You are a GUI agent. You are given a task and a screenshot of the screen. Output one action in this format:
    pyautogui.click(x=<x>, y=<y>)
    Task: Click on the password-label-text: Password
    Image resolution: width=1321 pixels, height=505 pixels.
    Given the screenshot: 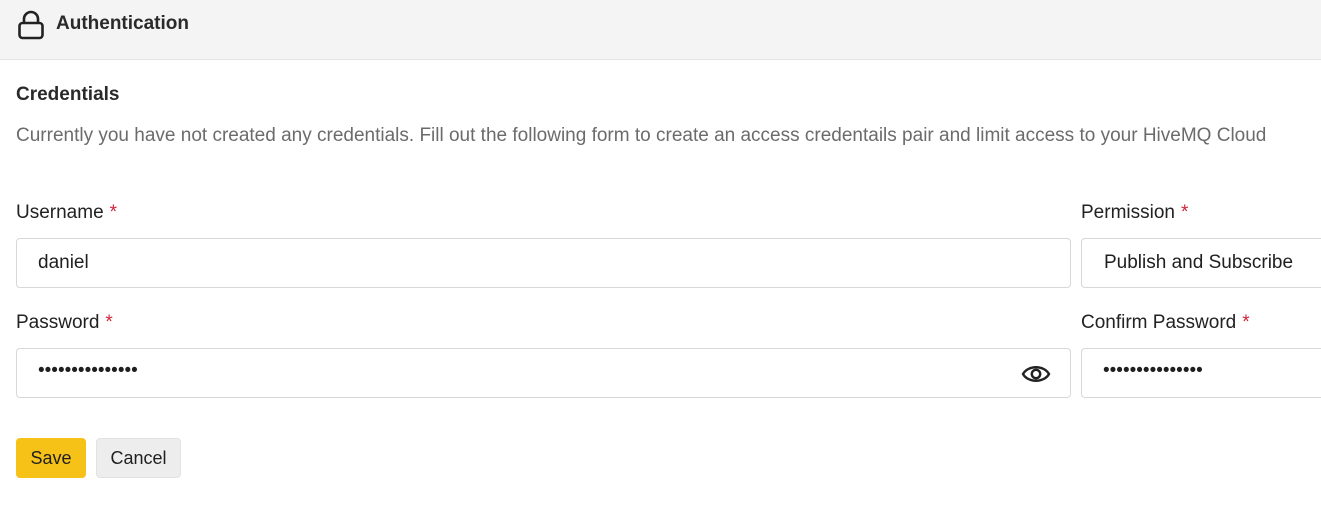 What is the action you would take?
    pyautogui.click(x=58, y=322)
    